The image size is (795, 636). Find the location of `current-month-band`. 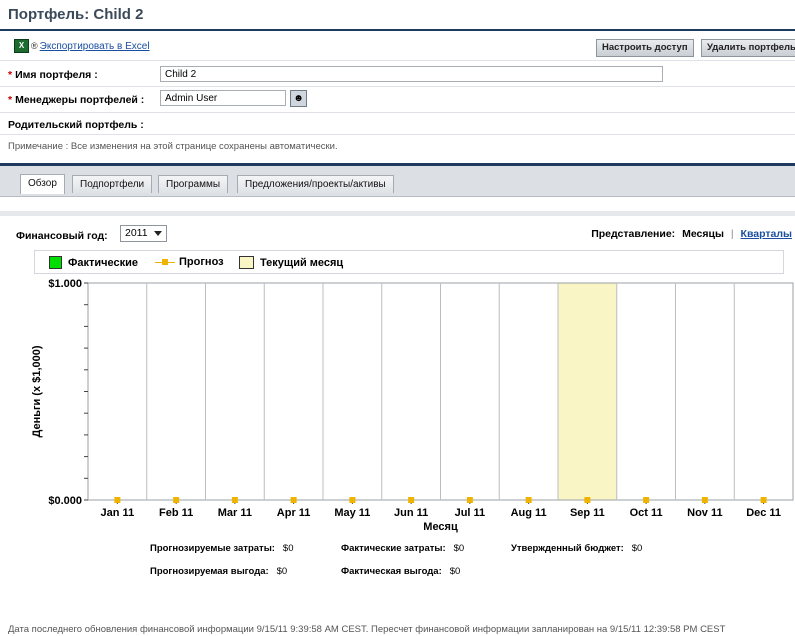

current-month-band is located at coordinates (587, 391).